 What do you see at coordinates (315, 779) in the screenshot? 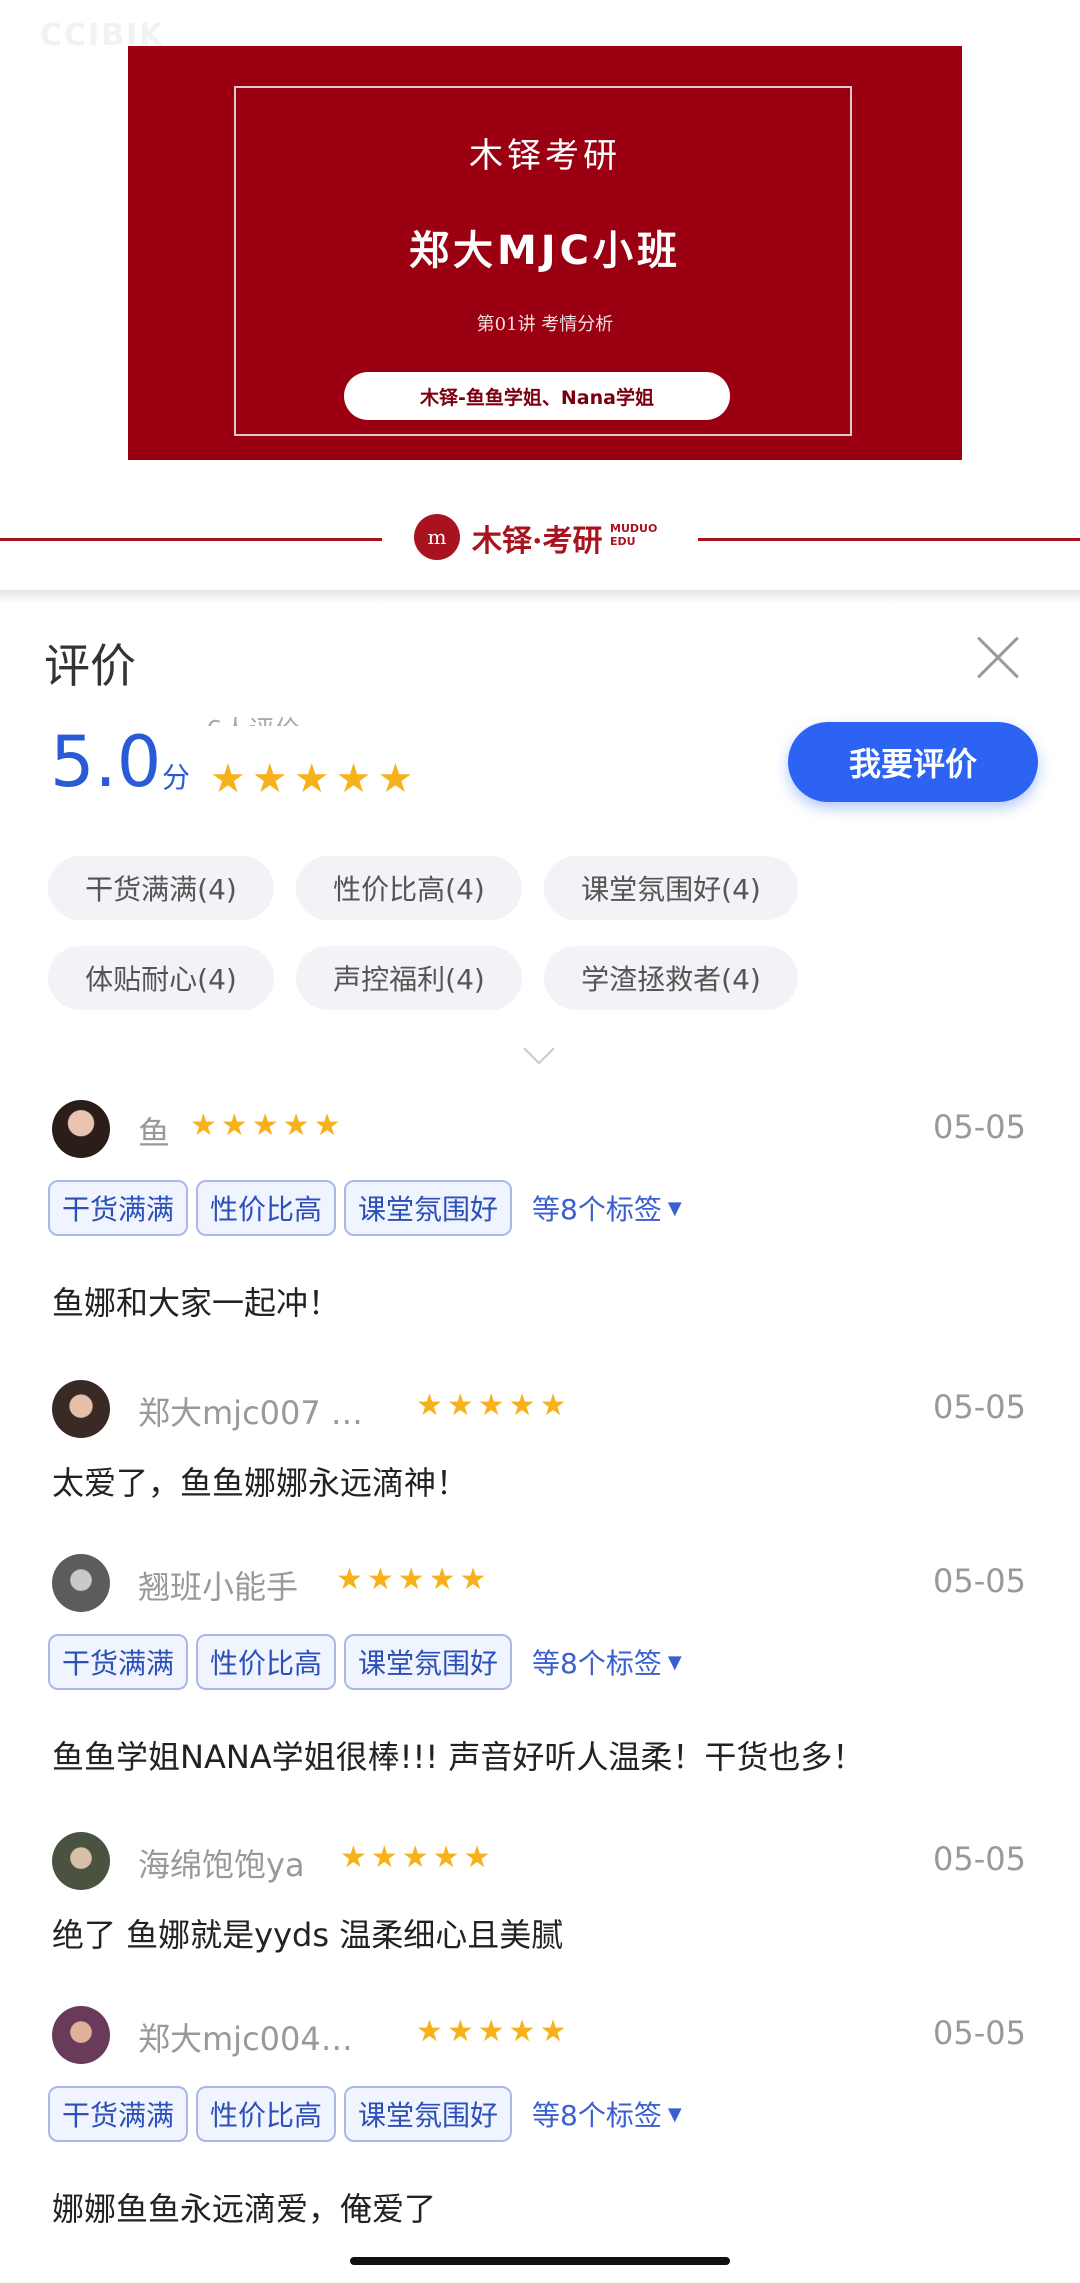
I see `summary-star-rating: ★★★★★` at bounding box center [315, 779].